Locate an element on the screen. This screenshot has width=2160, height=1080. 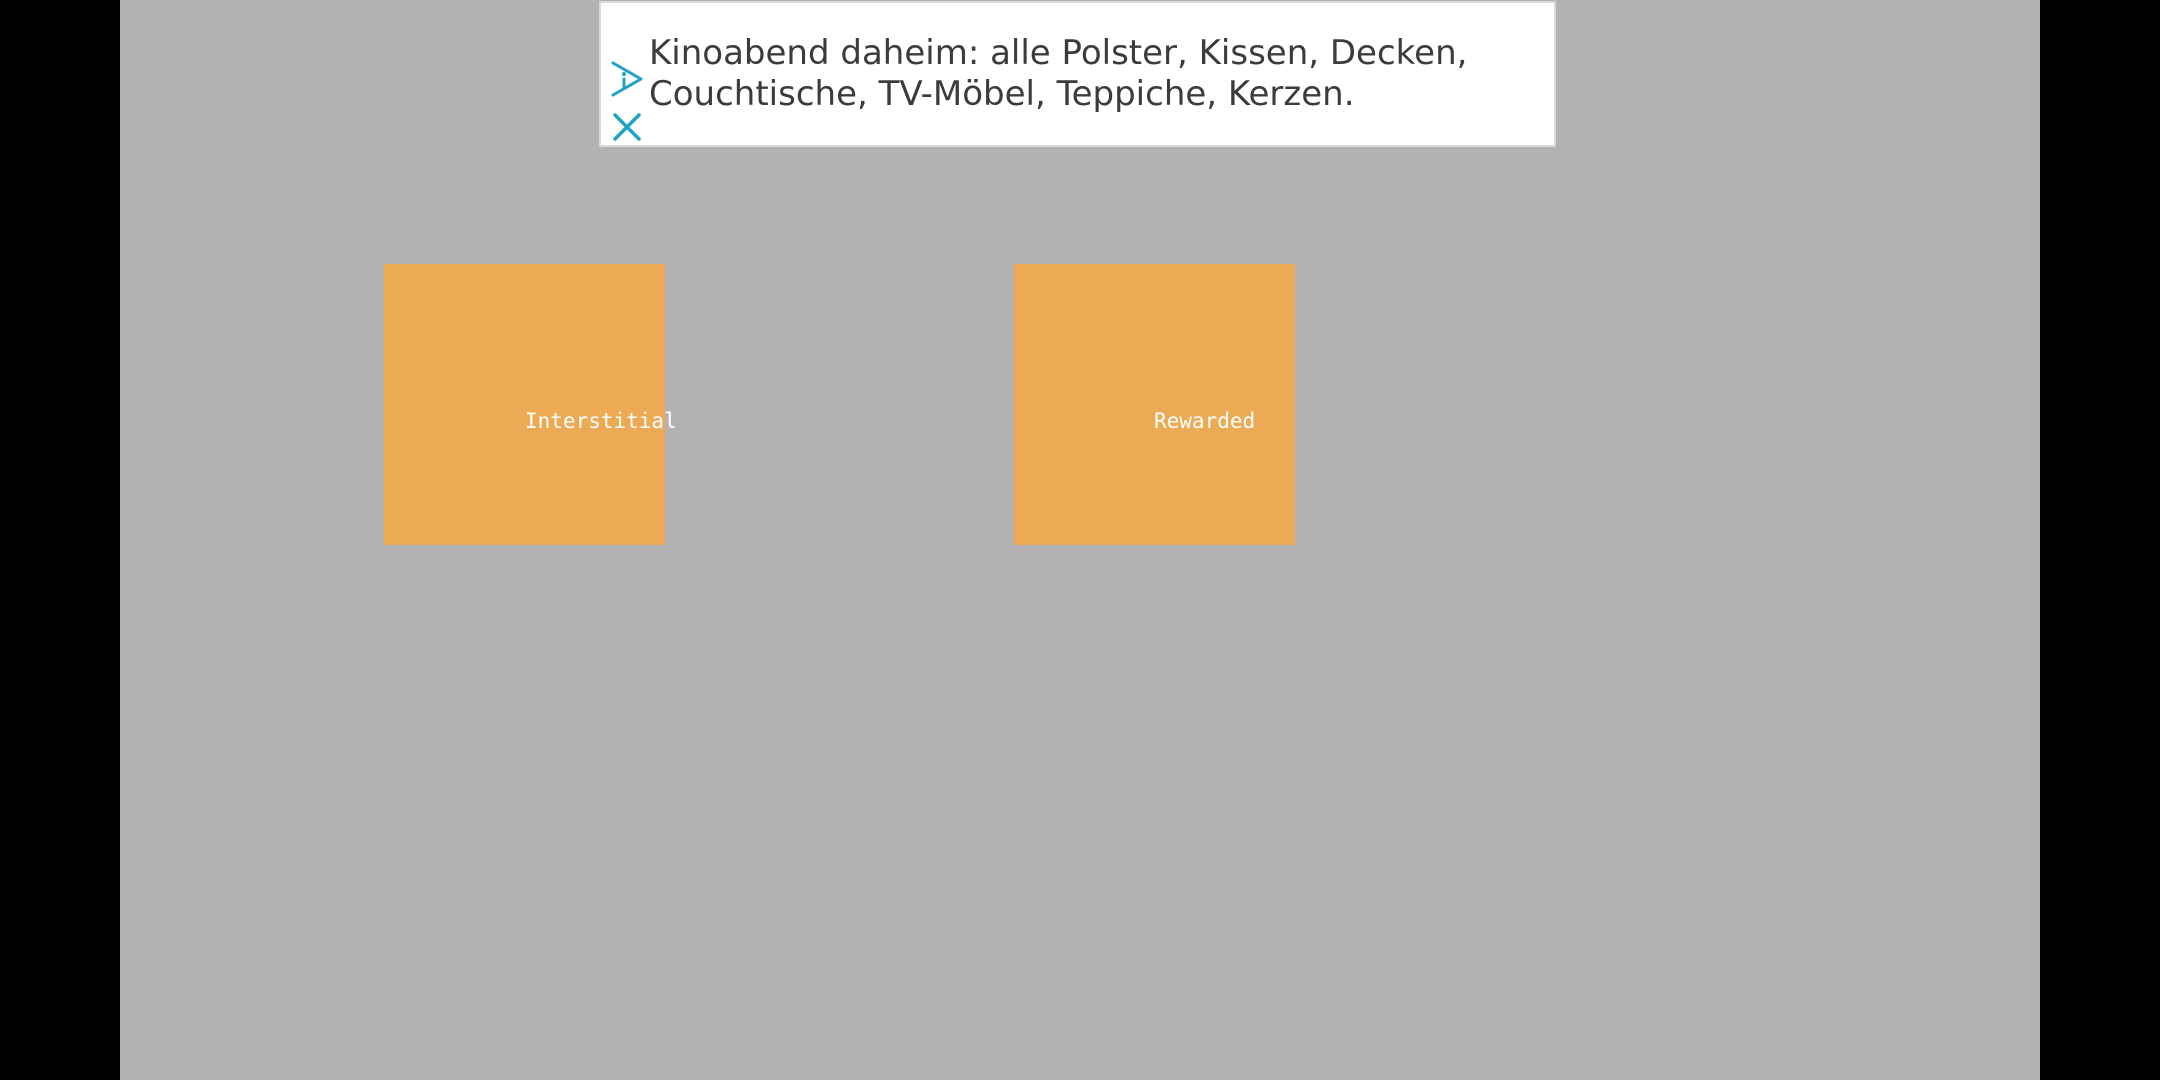
interstitial-button-label: Interstitial is located at coordinates (601, 421).